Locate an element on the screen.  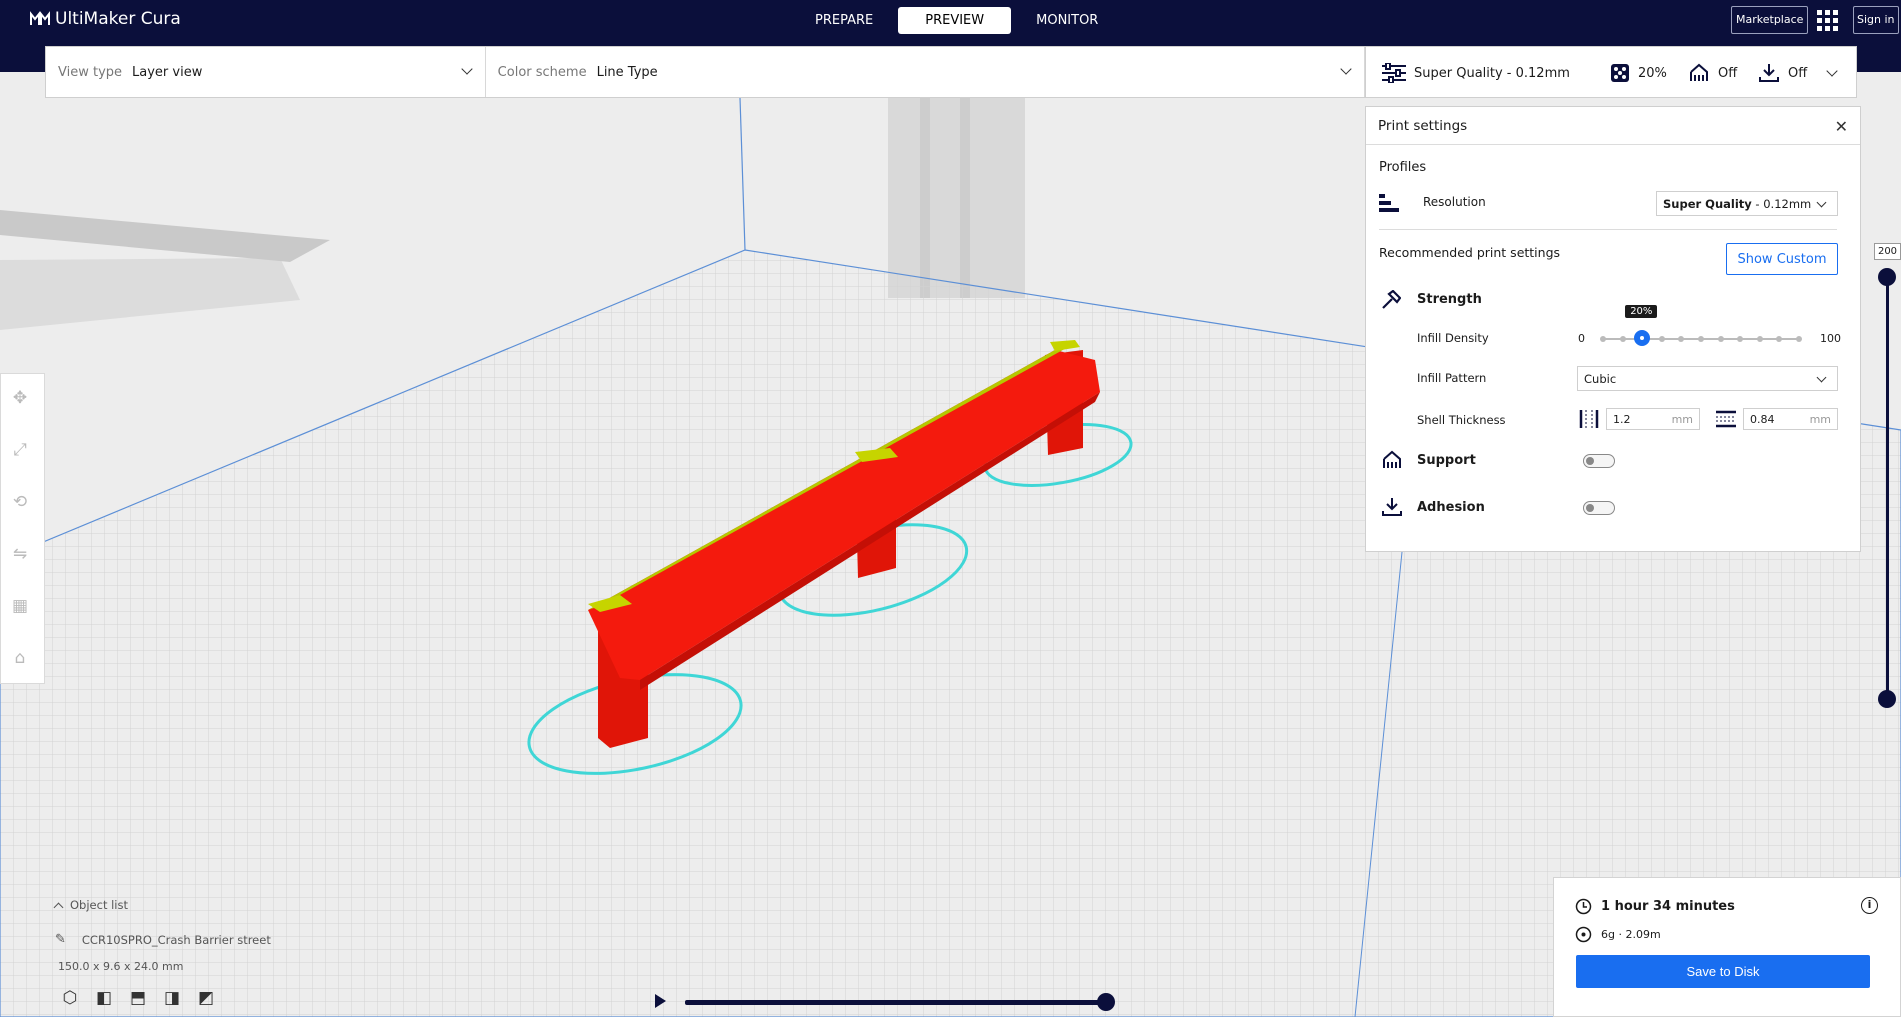
ultimaker-logo-icon is located at coordinates (40, 19).